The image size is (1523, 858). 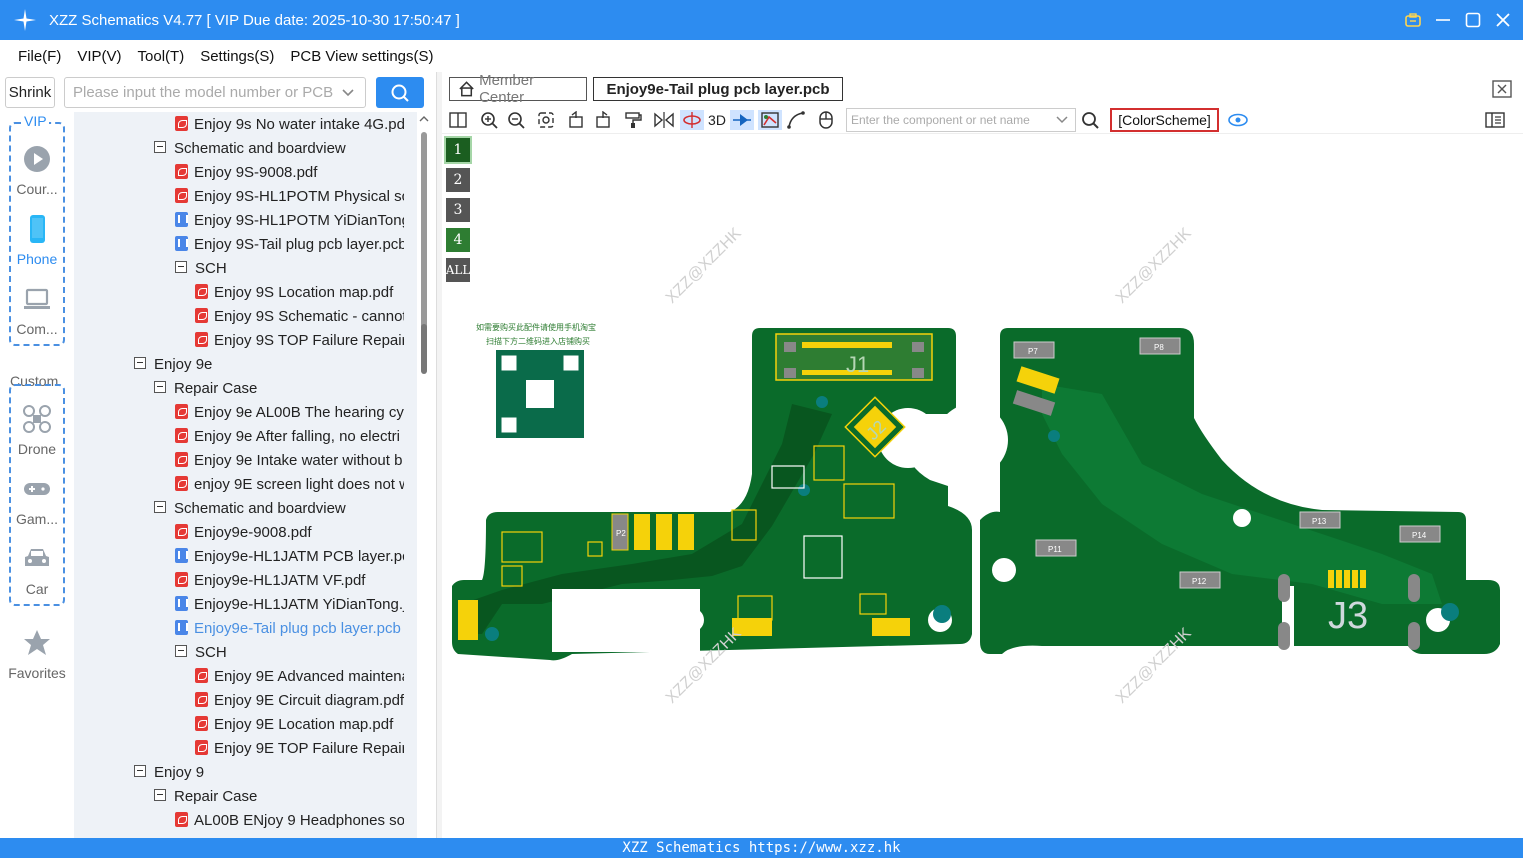 What do you see at coordinates (39, 56) in the screenshot?
I see `menu-file: File(F)` at bounding box center [39, 56].